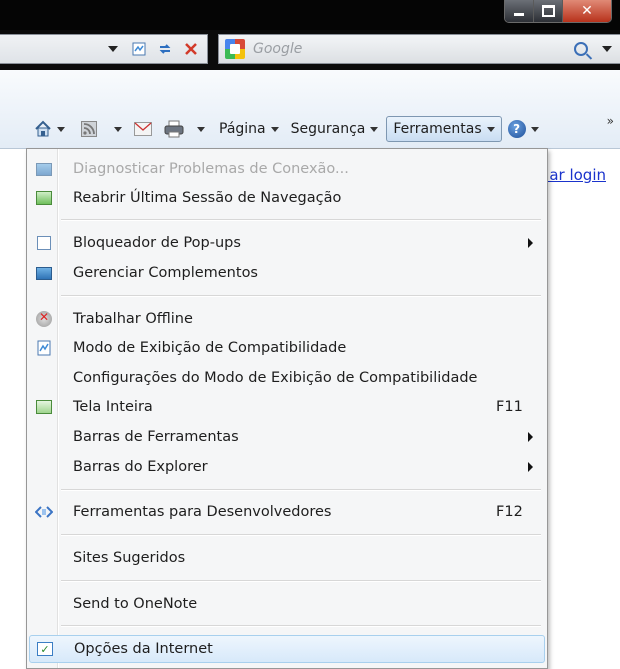  I want to click on menu-item-developer-tools: Ferramentas para Desenvolvedores F12, so click(287, 512).